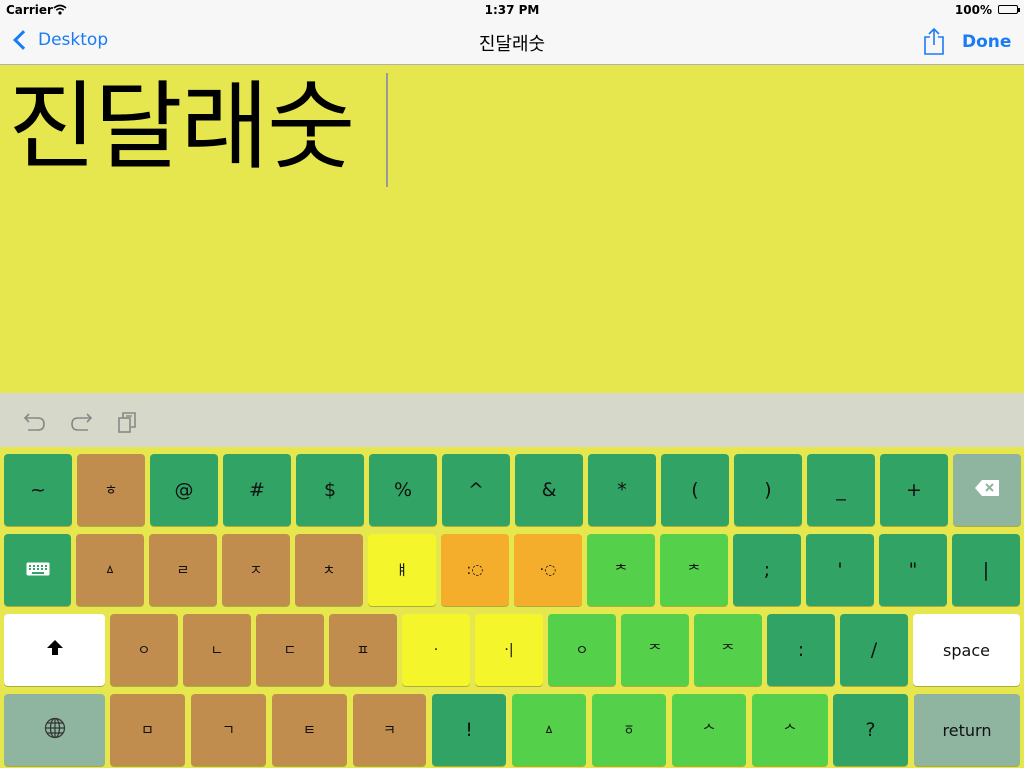 Image resolution: width=1024 pixels, height=768 pixels. I want to click on key-1-1: ㅿ, so click(110, 570).